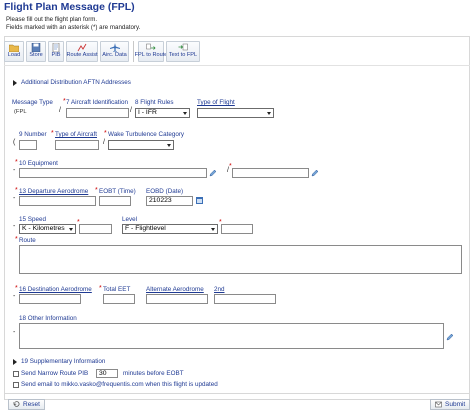  What do you see at coordinates (48, 318) in the screenshot?
I see `other-info-label: 18 Other Information` at bounding box center [48, 318].